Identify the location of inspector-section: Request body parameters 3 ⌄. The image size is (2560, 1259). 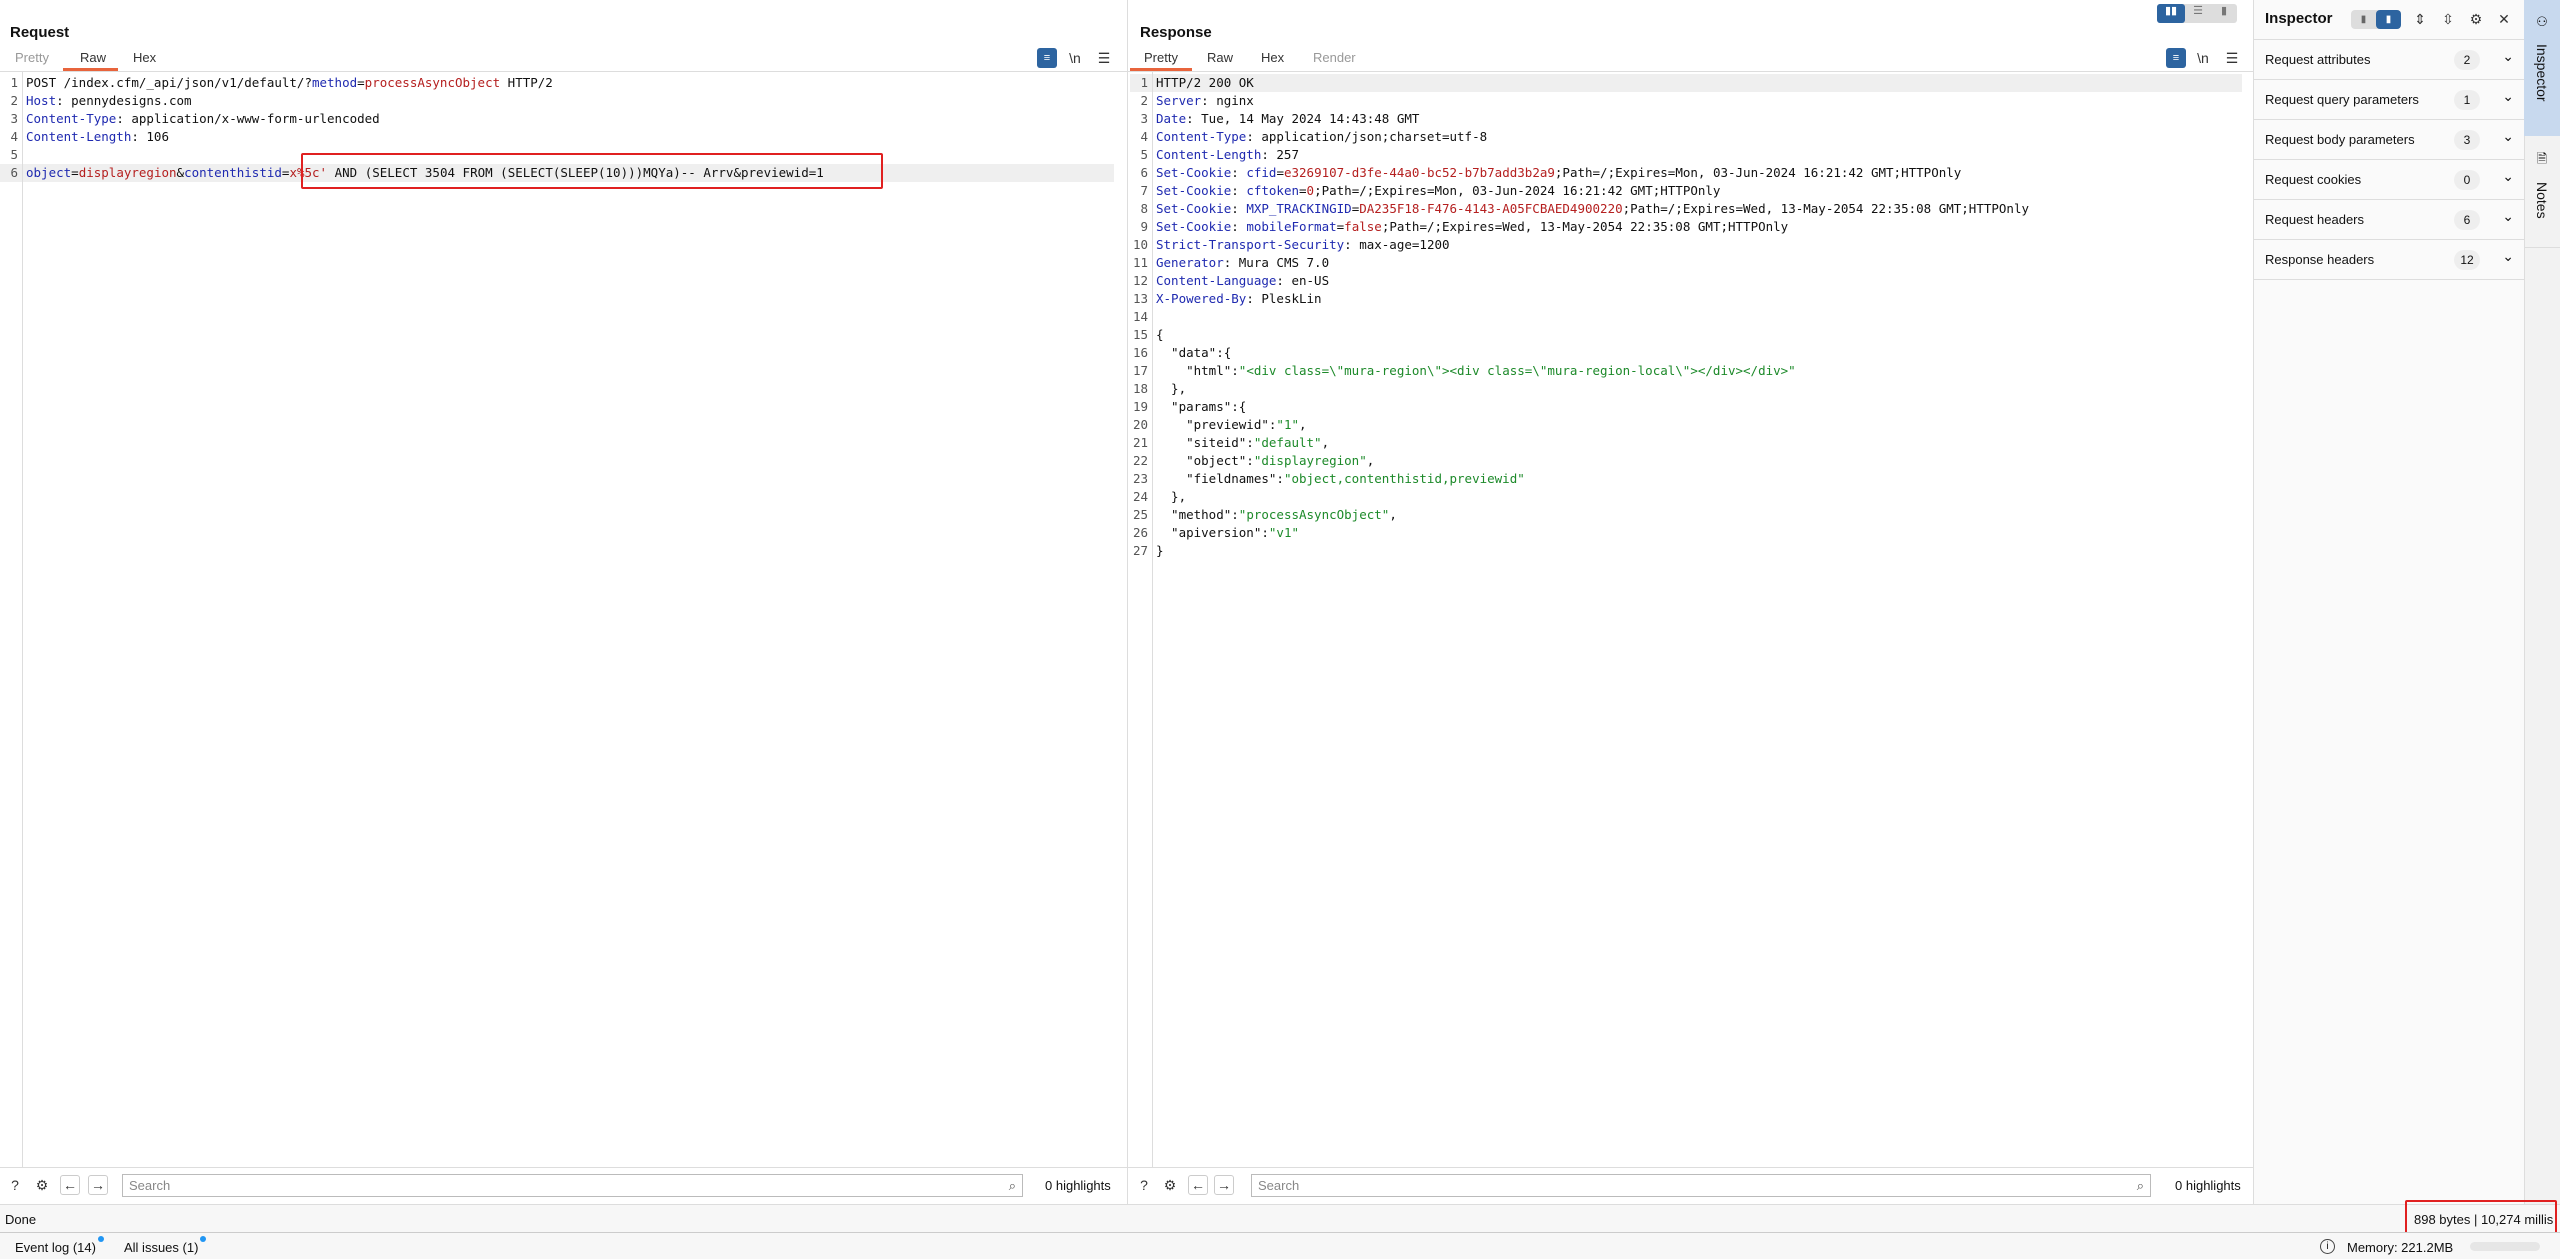
(2389, 140).